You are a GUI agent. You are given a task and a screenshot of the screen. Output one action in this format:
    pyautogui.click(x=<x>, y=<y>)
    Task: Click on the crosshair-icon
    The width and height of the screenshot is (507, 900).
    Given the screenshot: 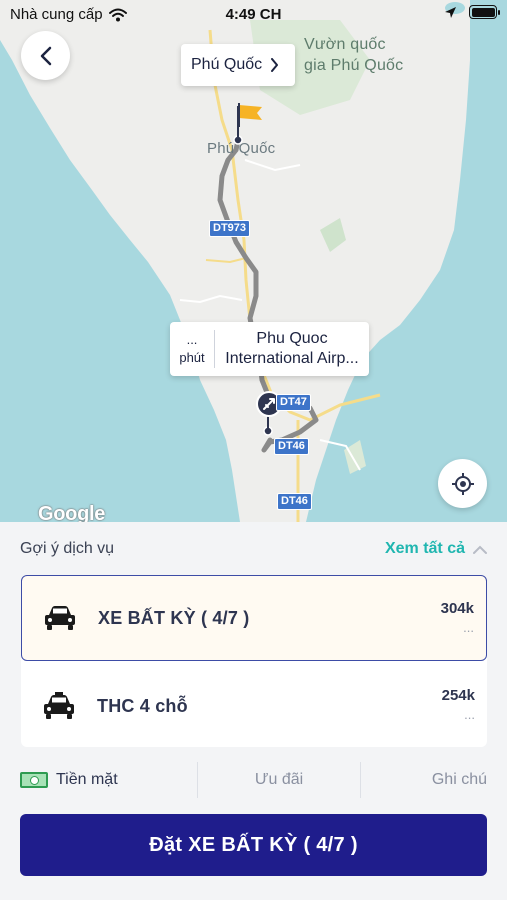 What is the action you would take?
    pyautogui.click(x=462, y=483)
    